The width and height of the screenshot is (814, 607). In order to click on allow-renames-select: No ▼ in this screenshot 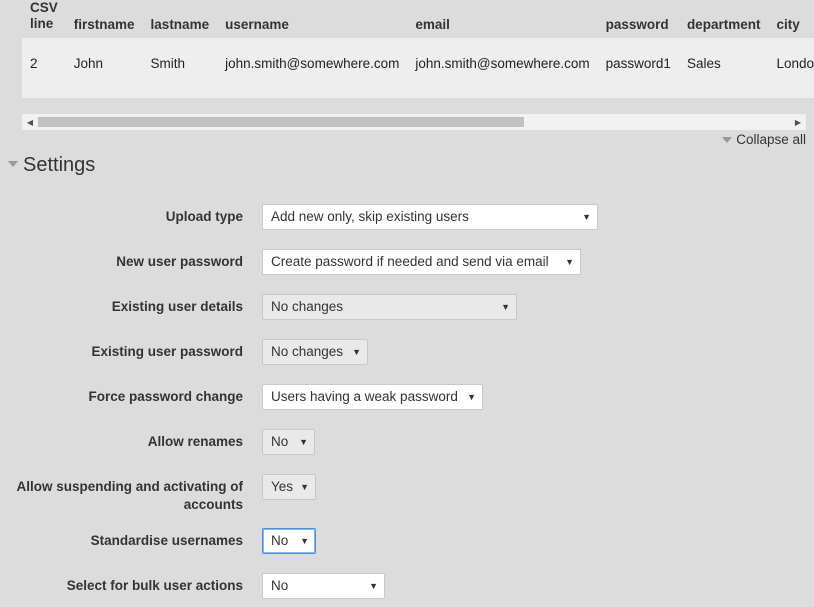, I will do `click(288, 442)`.